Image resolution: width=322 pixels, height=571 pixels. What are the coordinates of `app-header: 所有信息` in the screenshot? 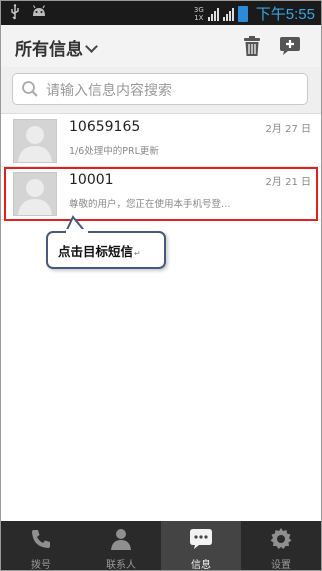 It's located at (161, 46).